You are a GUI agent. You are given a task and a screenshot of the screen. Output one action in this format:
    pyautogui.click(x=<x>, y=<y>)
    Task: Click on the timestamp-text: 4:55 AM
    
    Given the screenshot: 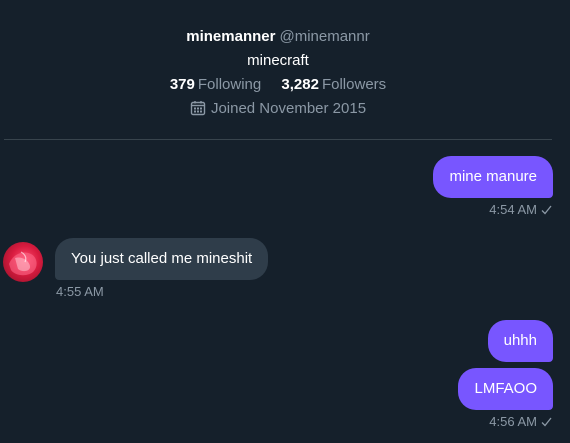 What is the action you would take?
    pyautogui.click(x=80, y=291)
    